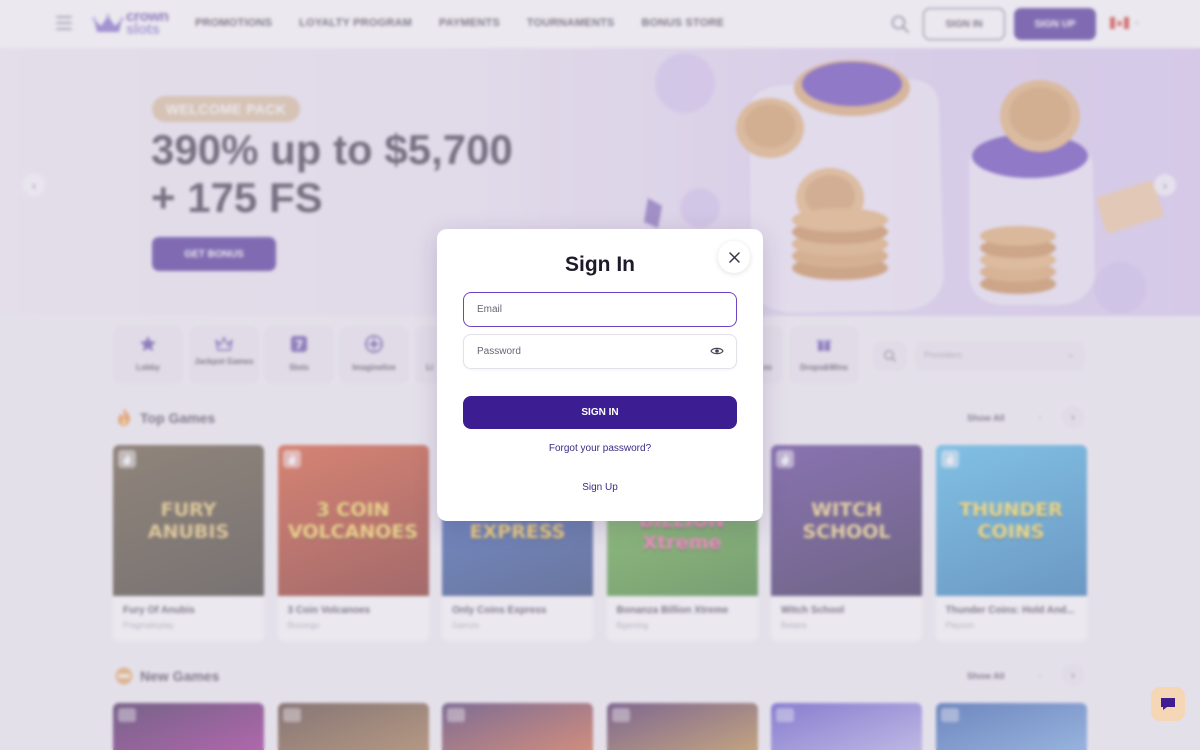 The height and width of the screenshot is (750, 1200). What do you see at coordinates (600, 448) in the screenshot?
I see `forgot-password-link: Forgot your password?` at bounding box center [600, 448].